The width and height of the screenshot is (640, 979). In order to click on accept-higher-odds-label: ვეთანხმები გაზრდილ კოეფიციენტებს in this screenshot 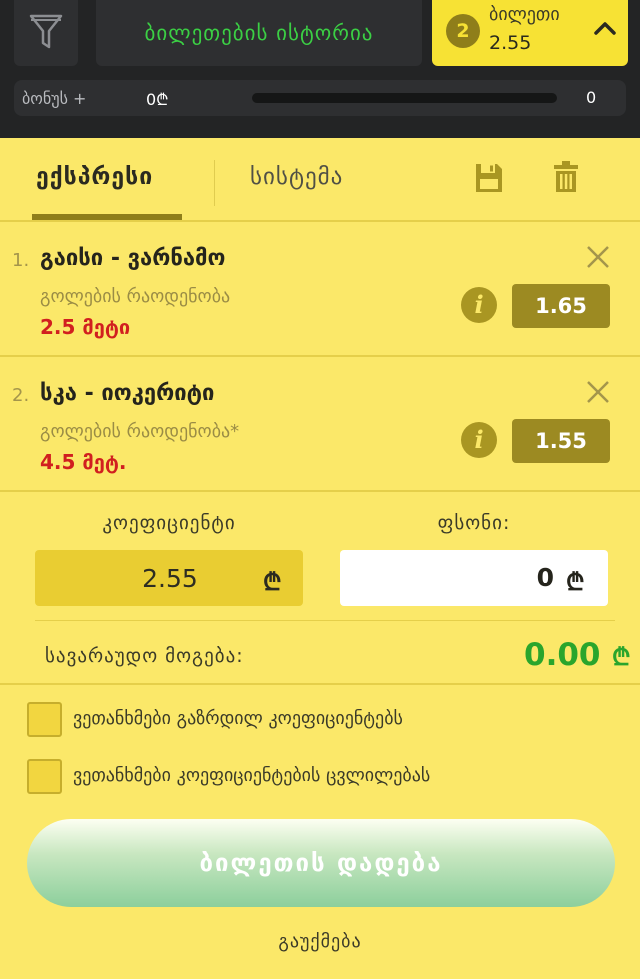, I will do `click(238, 718)`.